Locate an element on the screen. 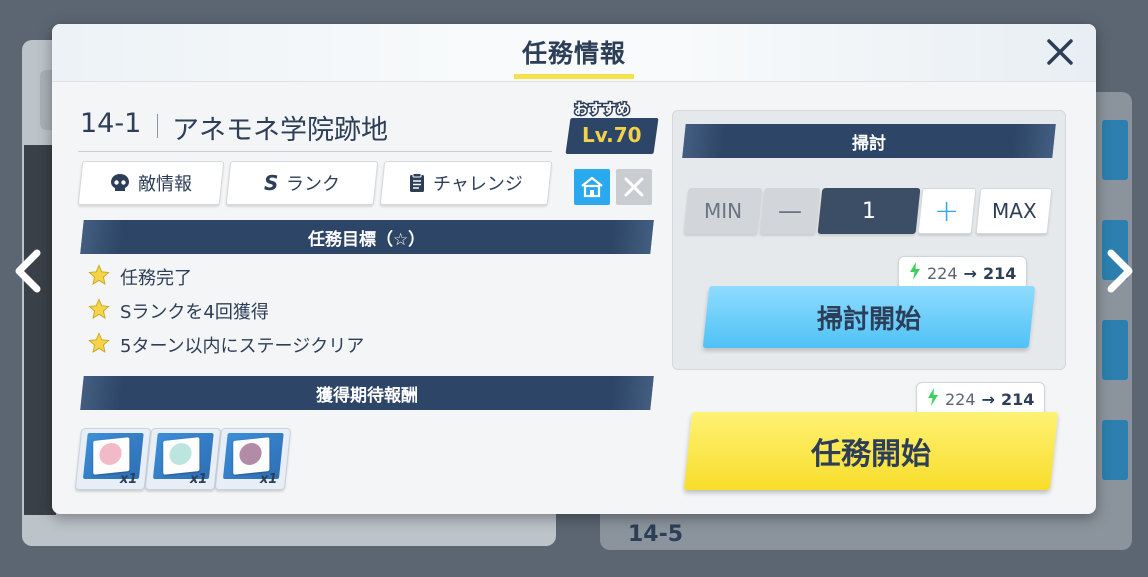 The height and width of the screenshot is (577, 1148). rank-button: S ランク is located at coordinates (302, 183).